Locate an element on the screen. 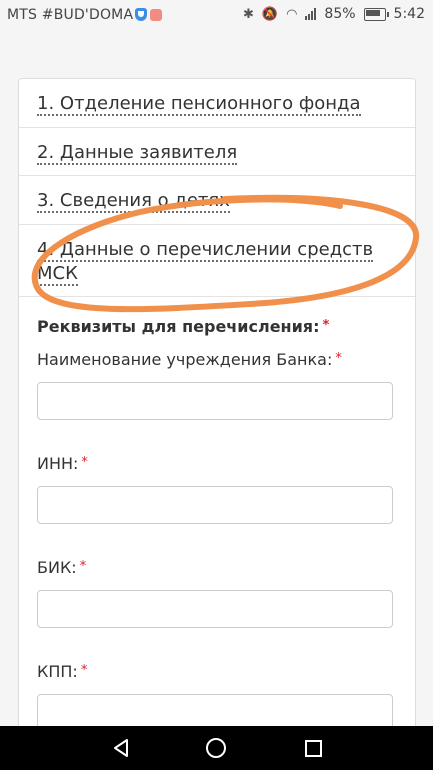 The width and height of the screenshot is (433, 770). step-item-3: 3. Сведения о детях is located at coordinates (217, 200).